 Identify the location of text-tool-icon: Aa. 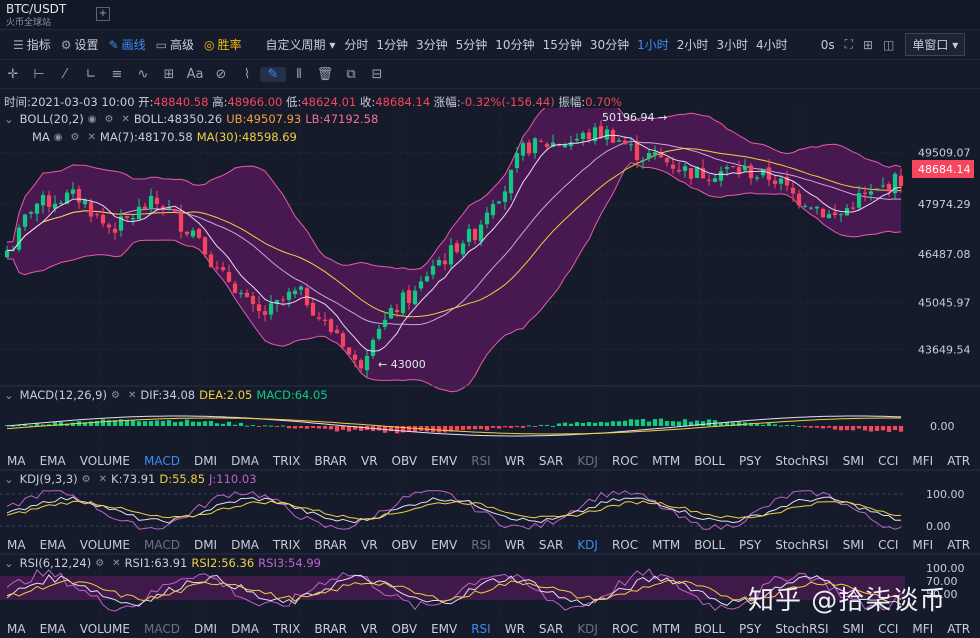
(195, 74).